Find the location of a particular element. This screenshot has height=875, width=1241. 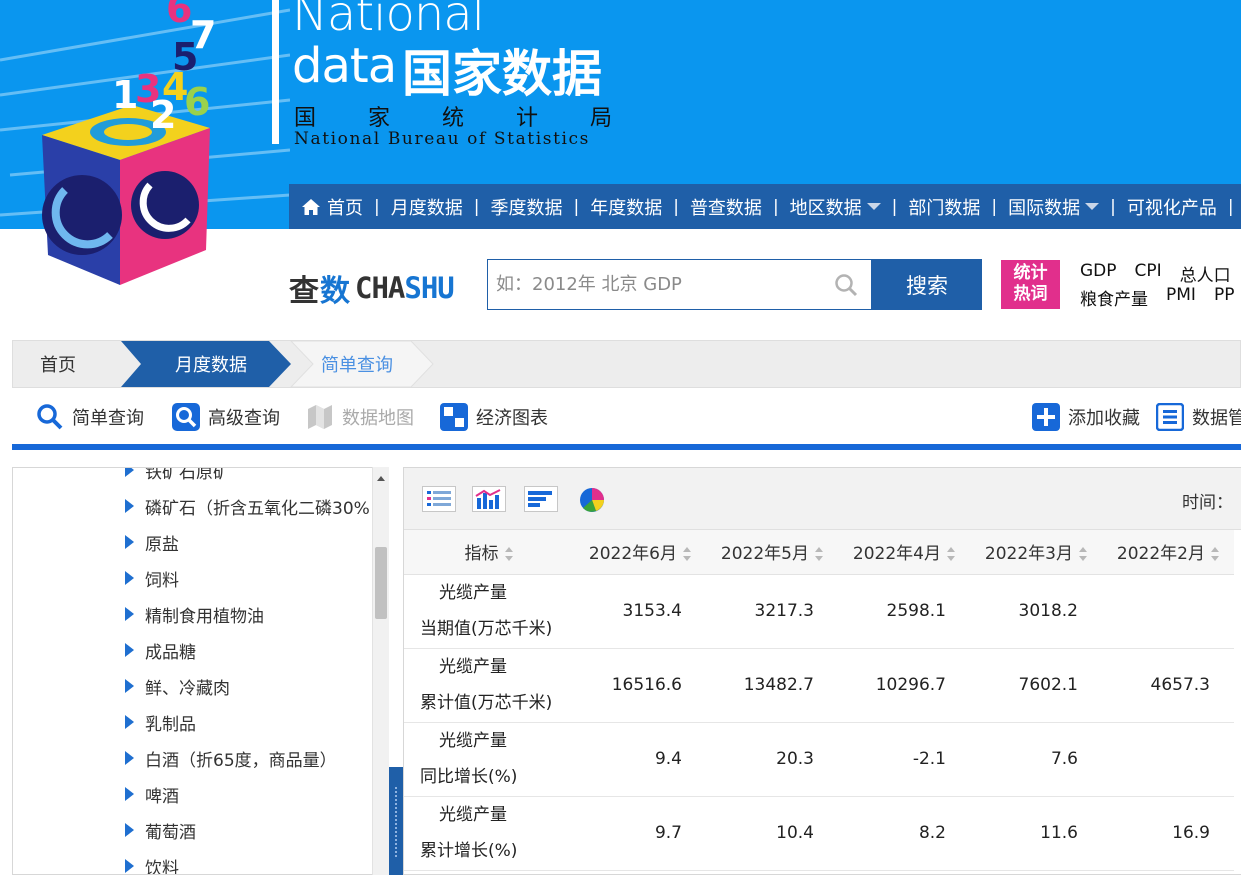

hot-word-link: 总人口 is located at coordinates (1205, 273).